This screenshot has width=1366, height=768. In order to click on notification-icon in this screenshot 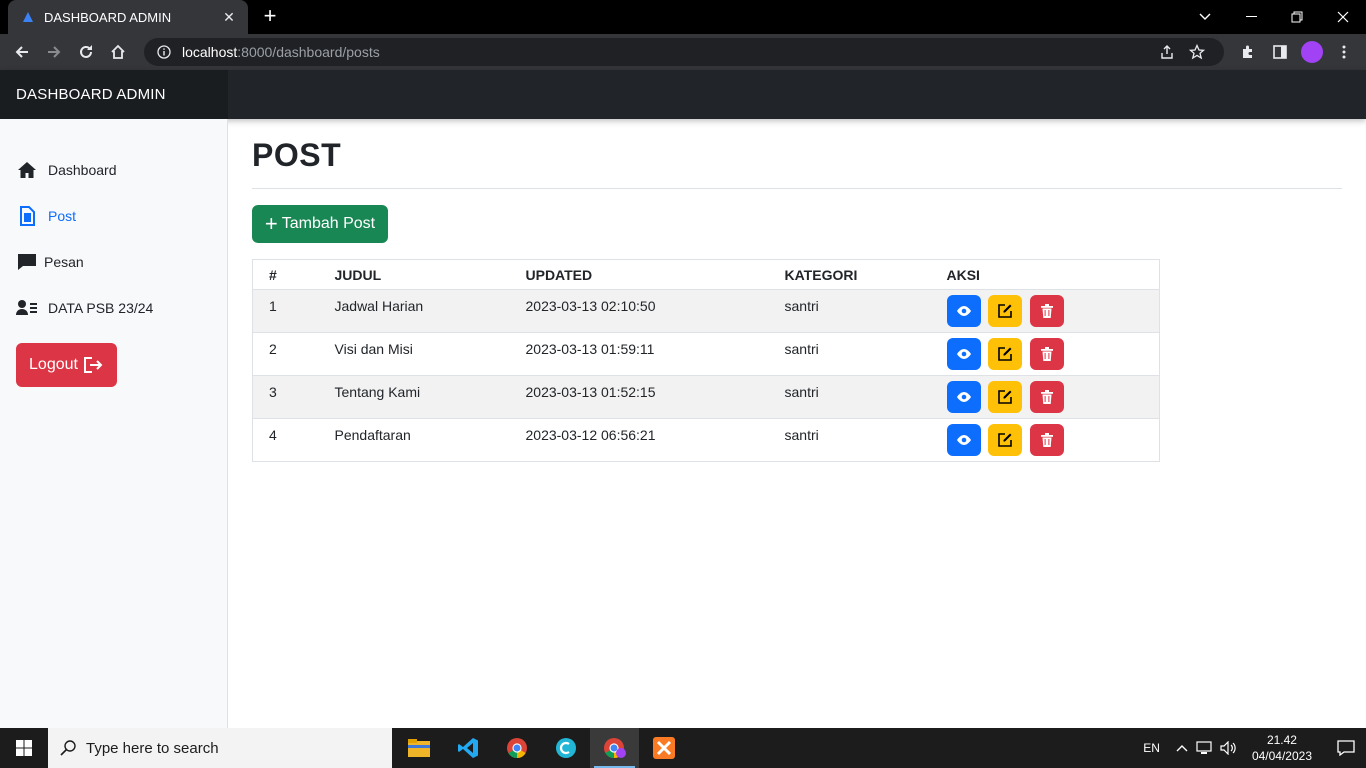, I will do `click(1346, 748)`.